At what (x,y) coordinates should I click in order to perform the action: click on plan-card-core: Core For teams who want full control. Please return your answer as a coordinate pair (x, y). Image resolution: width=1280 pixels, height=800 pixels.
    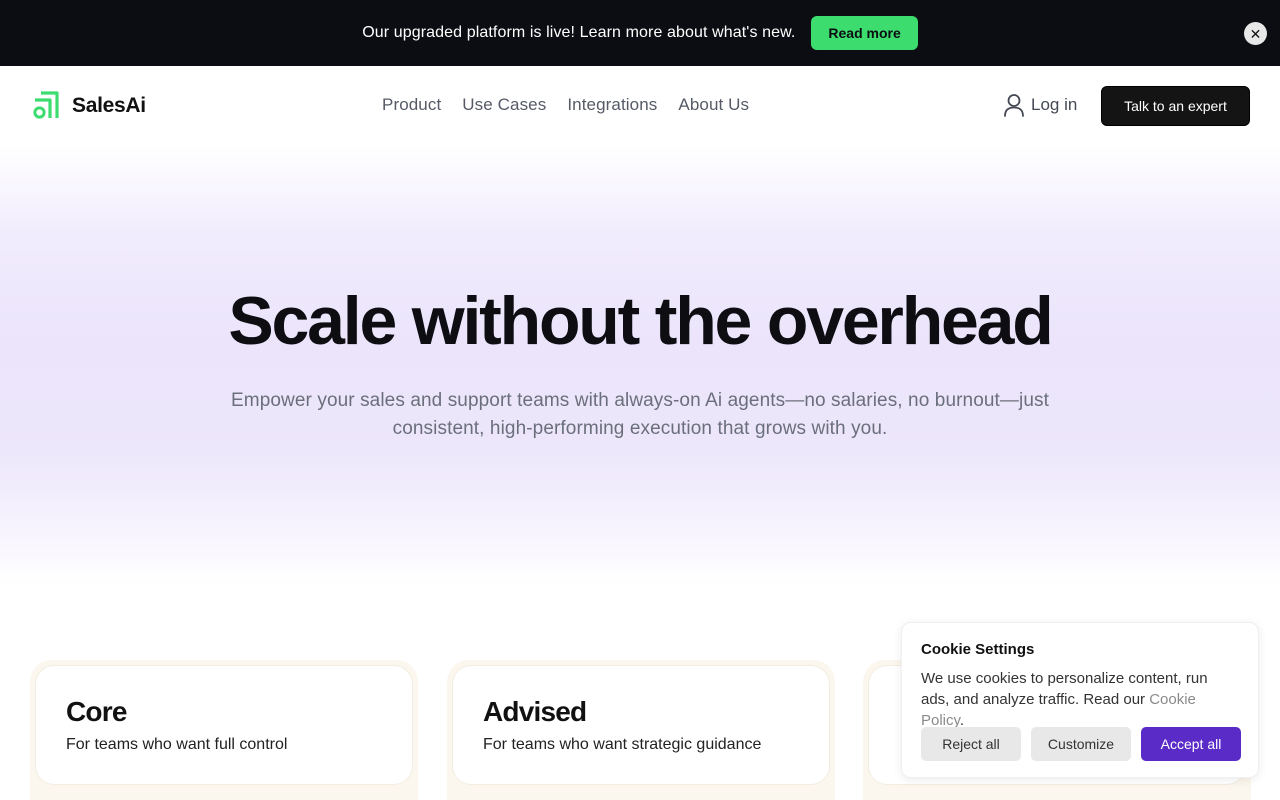
    Looking at the image, I should click on (224, 730).